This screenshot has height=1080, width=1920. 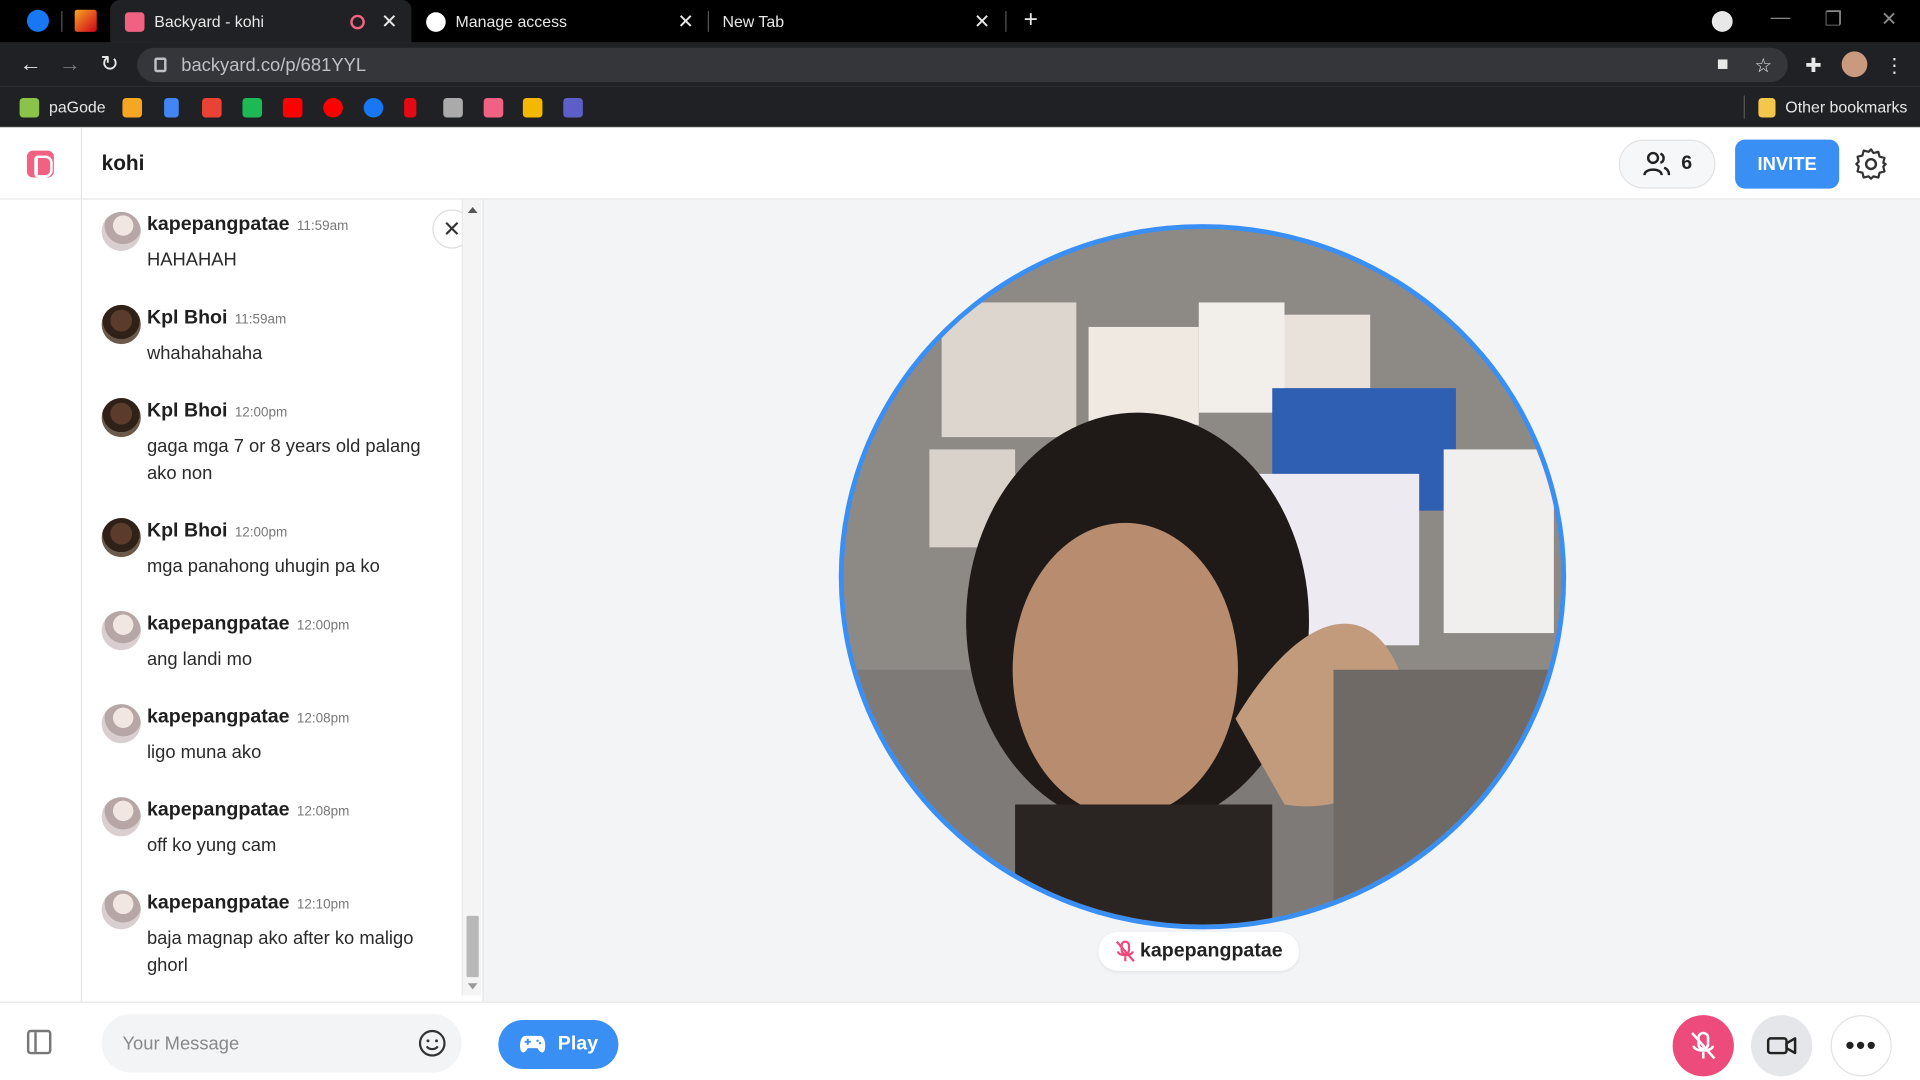 I want to click on backyard-logo-icon, so click(x=40, y=163).